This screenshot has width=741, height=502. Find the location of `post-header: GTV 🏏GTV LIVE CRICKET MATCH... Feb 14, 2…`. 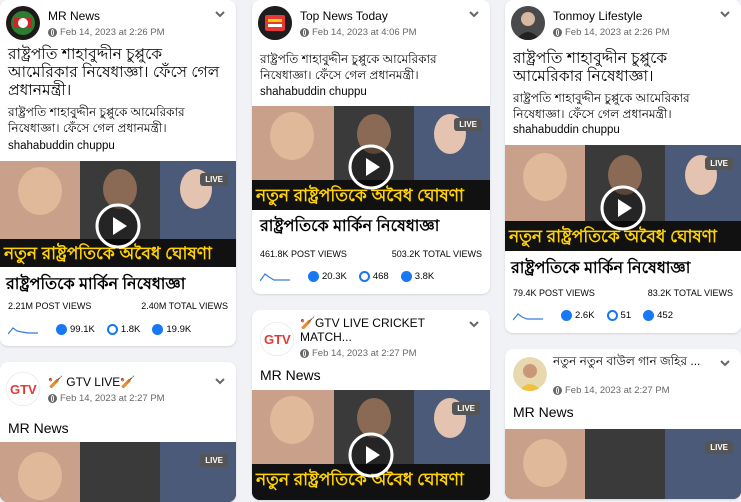

post-header: GTV 🏏GTV LIVE CRICKET MATCH... Feb 14, 2… is located at coordinates (371, 334).